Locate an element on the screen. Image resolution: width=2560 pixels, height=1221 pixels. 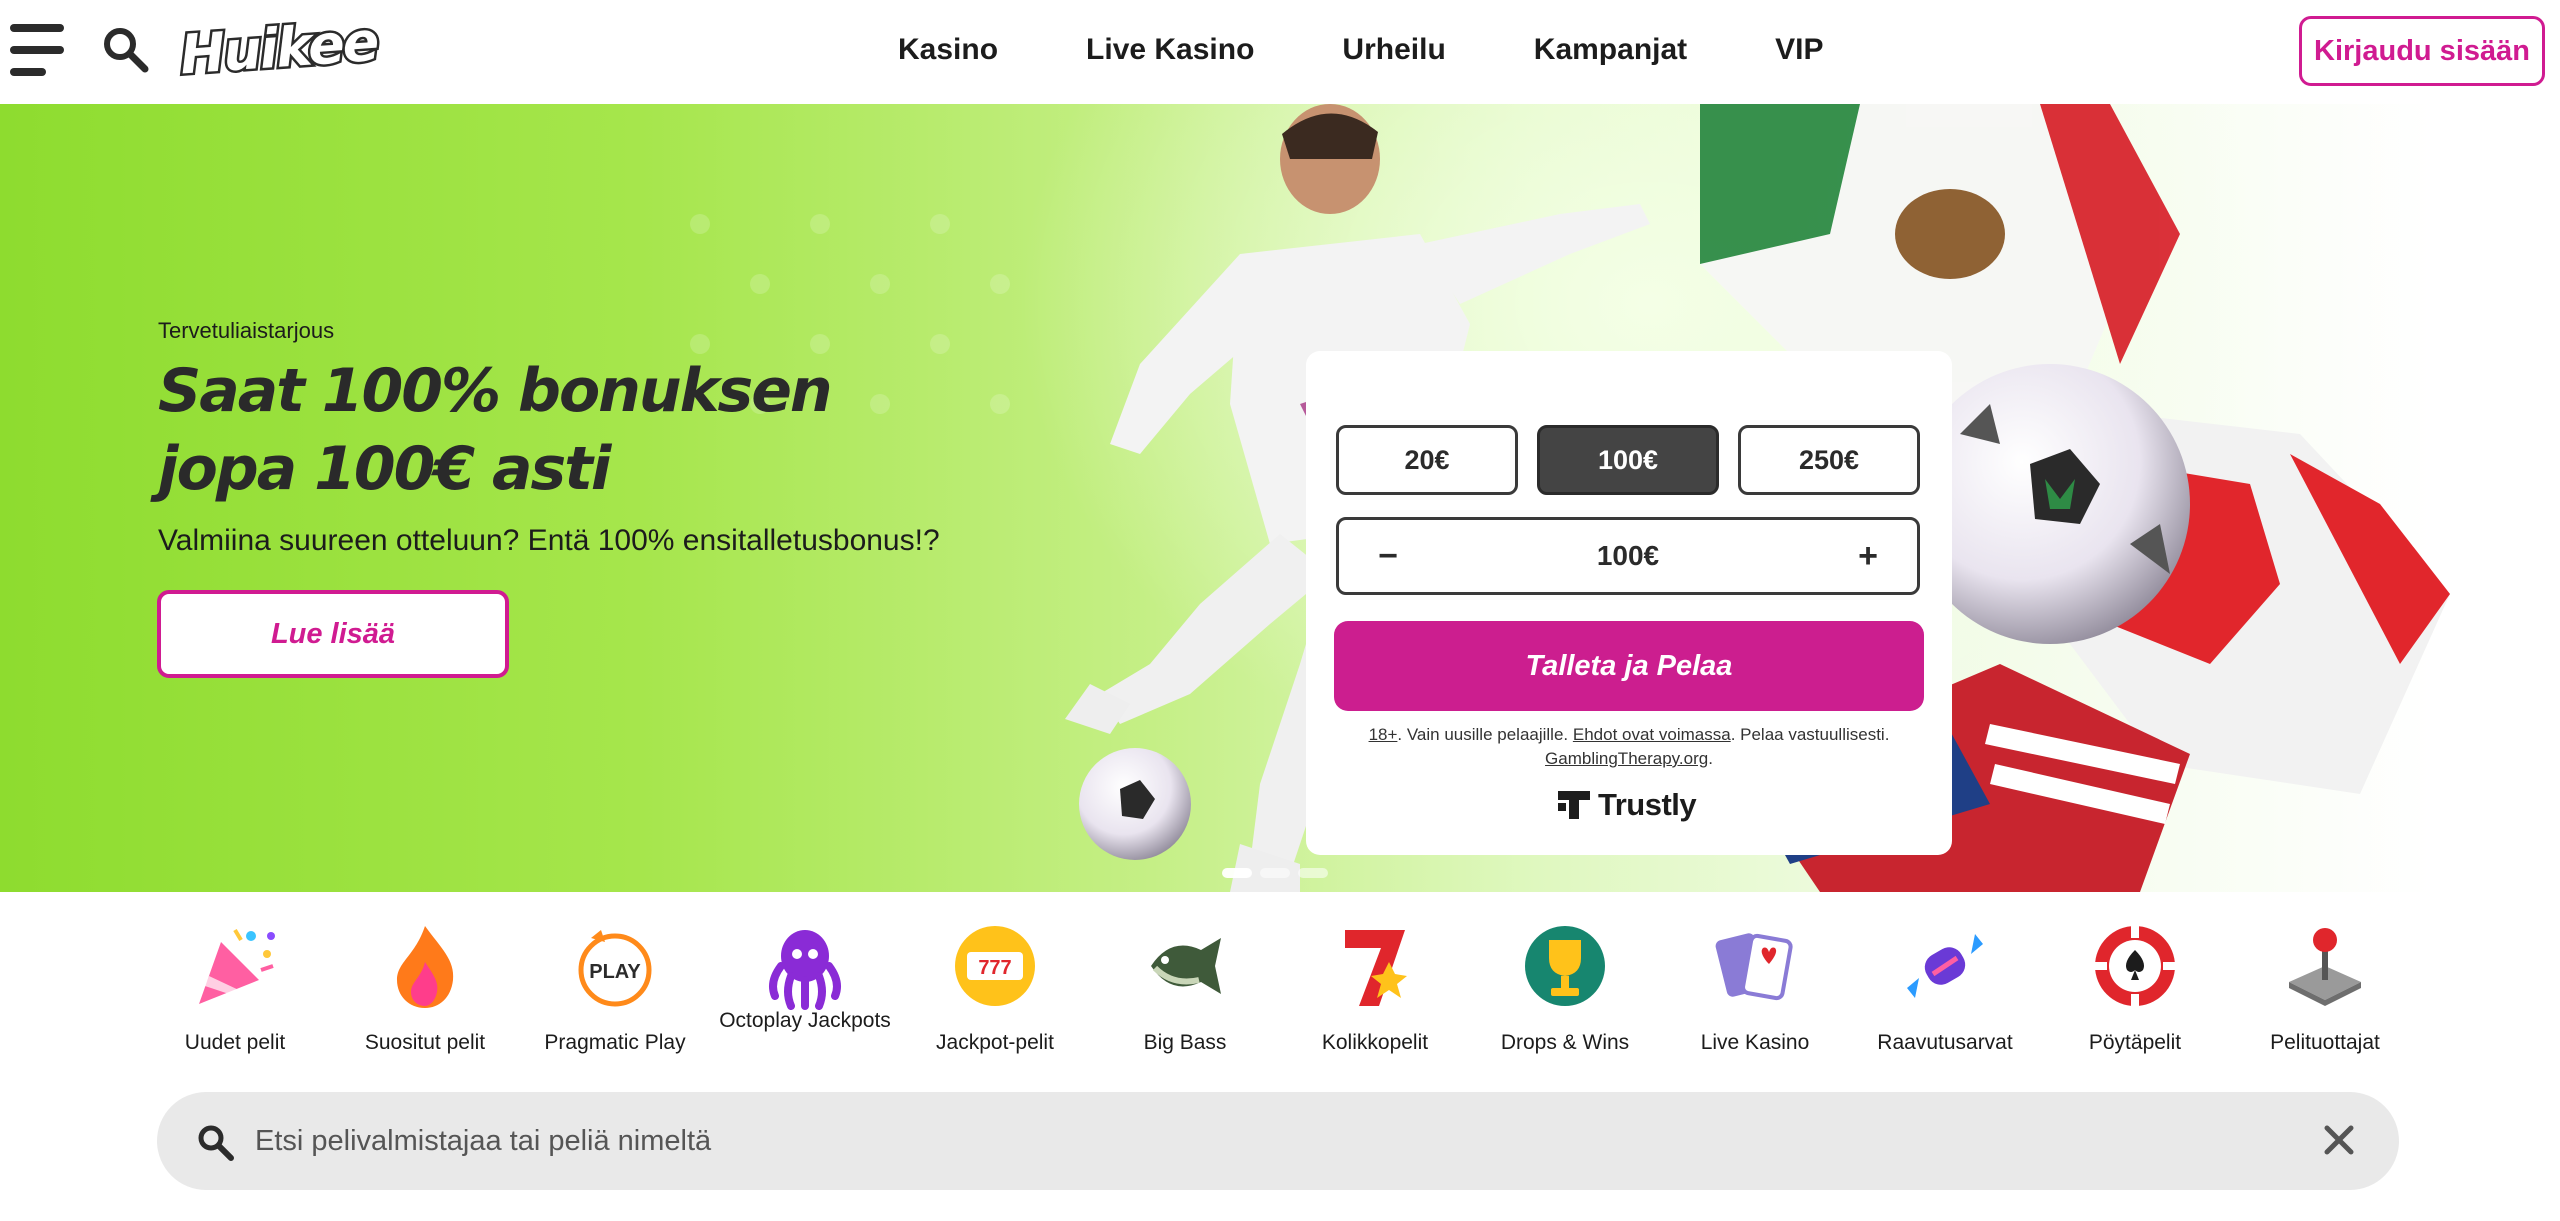
trustly-logo: Trustly is located at coordinates (1627, 805).